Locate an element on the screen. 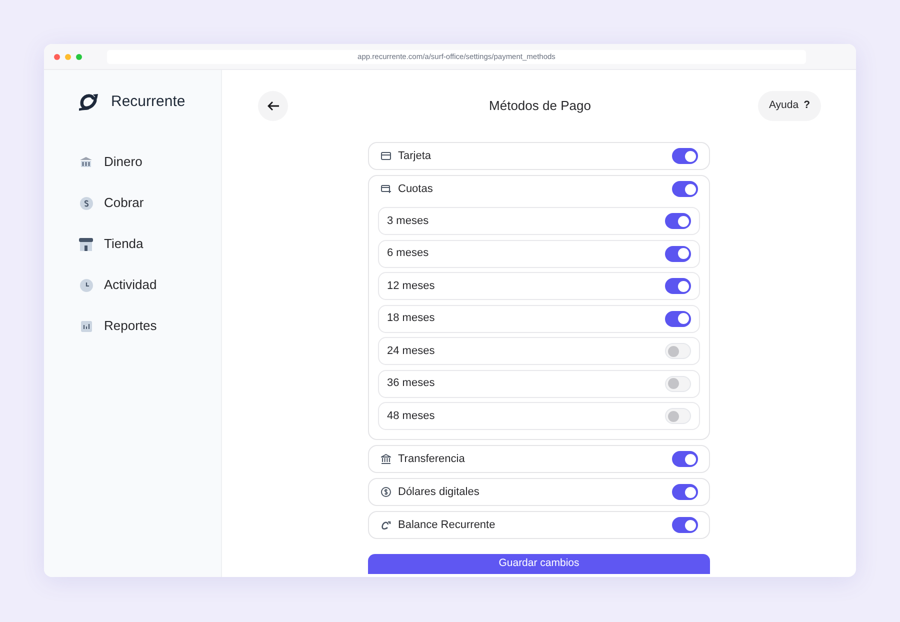  brand-name: Recurrente is located at coordinates (148, 102).